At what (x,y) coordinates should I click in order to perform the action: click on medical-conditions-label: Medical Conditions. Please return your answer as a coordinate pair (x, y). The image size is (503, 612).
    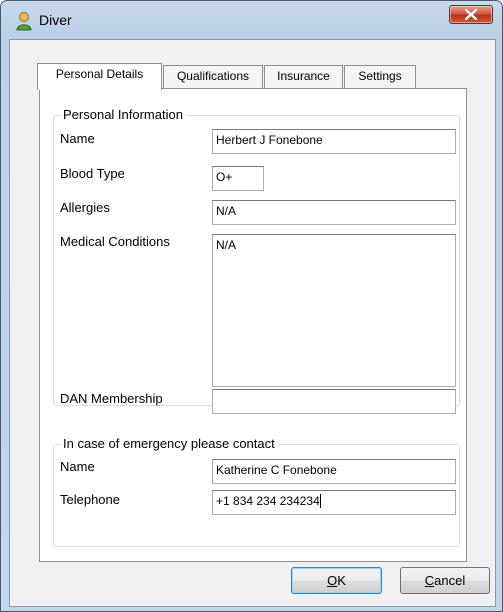
    Looking at the image, I should click on (115, 241).